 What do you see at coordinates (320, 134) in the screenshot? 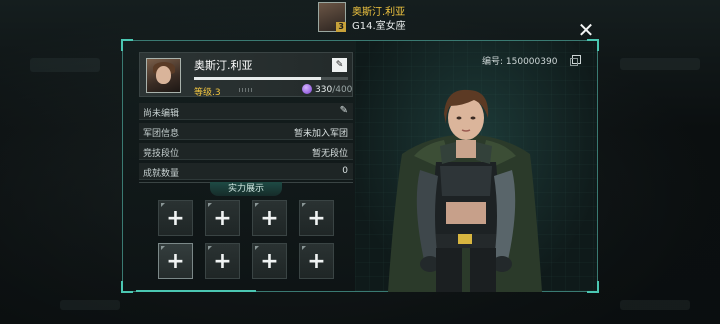
I see `legion-value: 暂未加入军团` at bounding box center [320, 134].